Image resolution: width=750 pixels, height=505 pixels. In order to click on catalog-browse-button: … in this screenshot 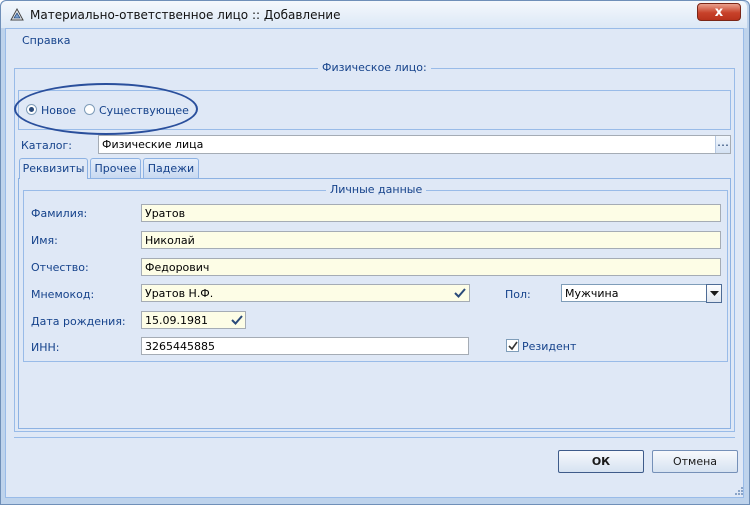, I will do `click(722, 144)`.